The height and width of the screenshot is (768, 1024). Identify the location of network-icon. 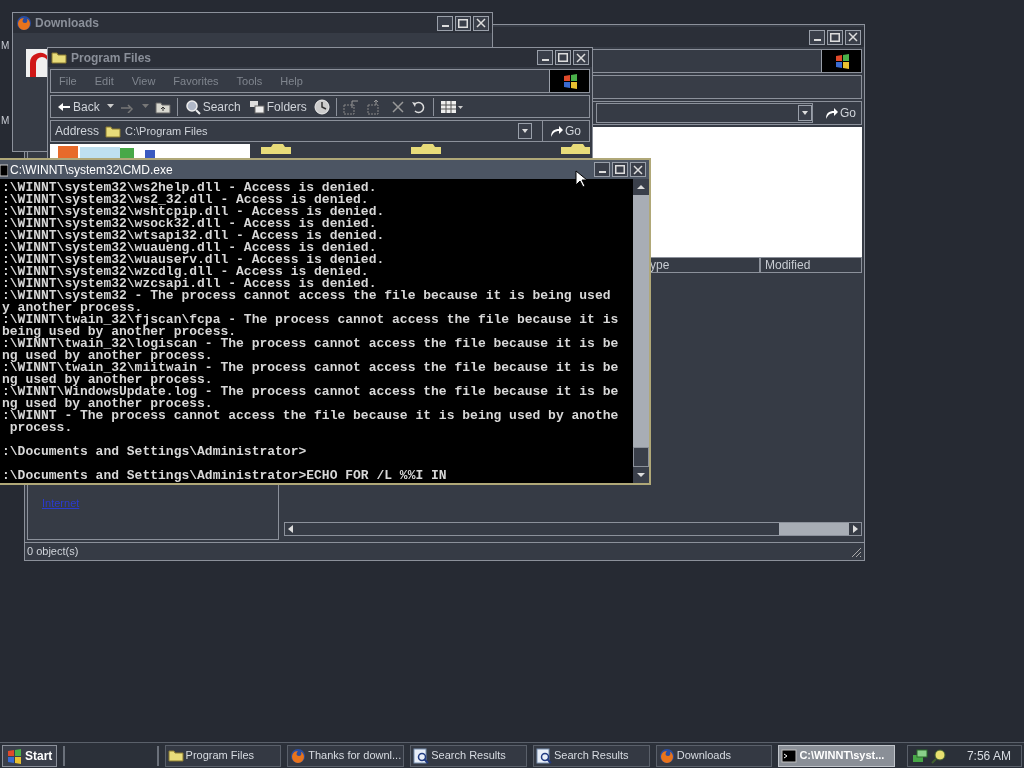
(920, 755).